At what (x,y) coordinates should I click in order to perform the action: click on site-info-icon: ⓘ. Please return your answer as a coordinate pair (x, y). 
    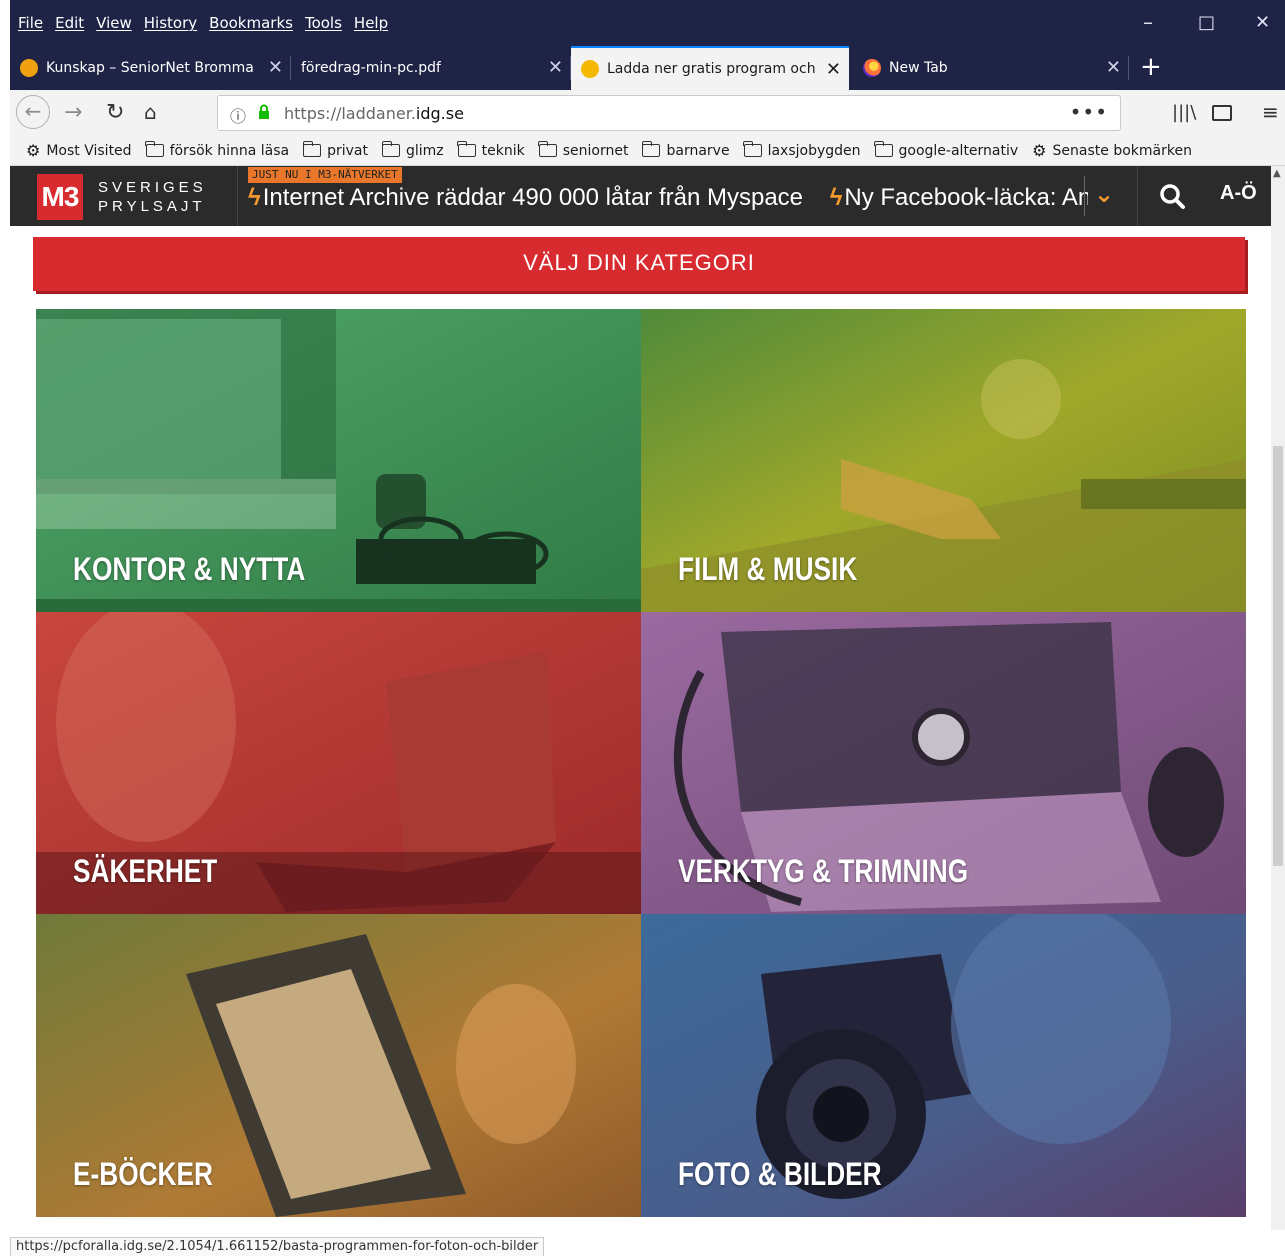
    Looking at the image, I should click on (238, 115).